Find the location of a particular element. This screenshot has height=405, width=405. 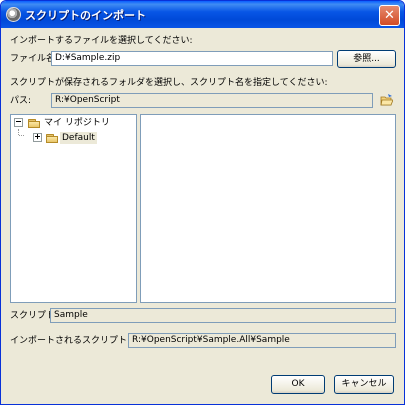

close-icon: ✕ is located at coordinates (389, 15).